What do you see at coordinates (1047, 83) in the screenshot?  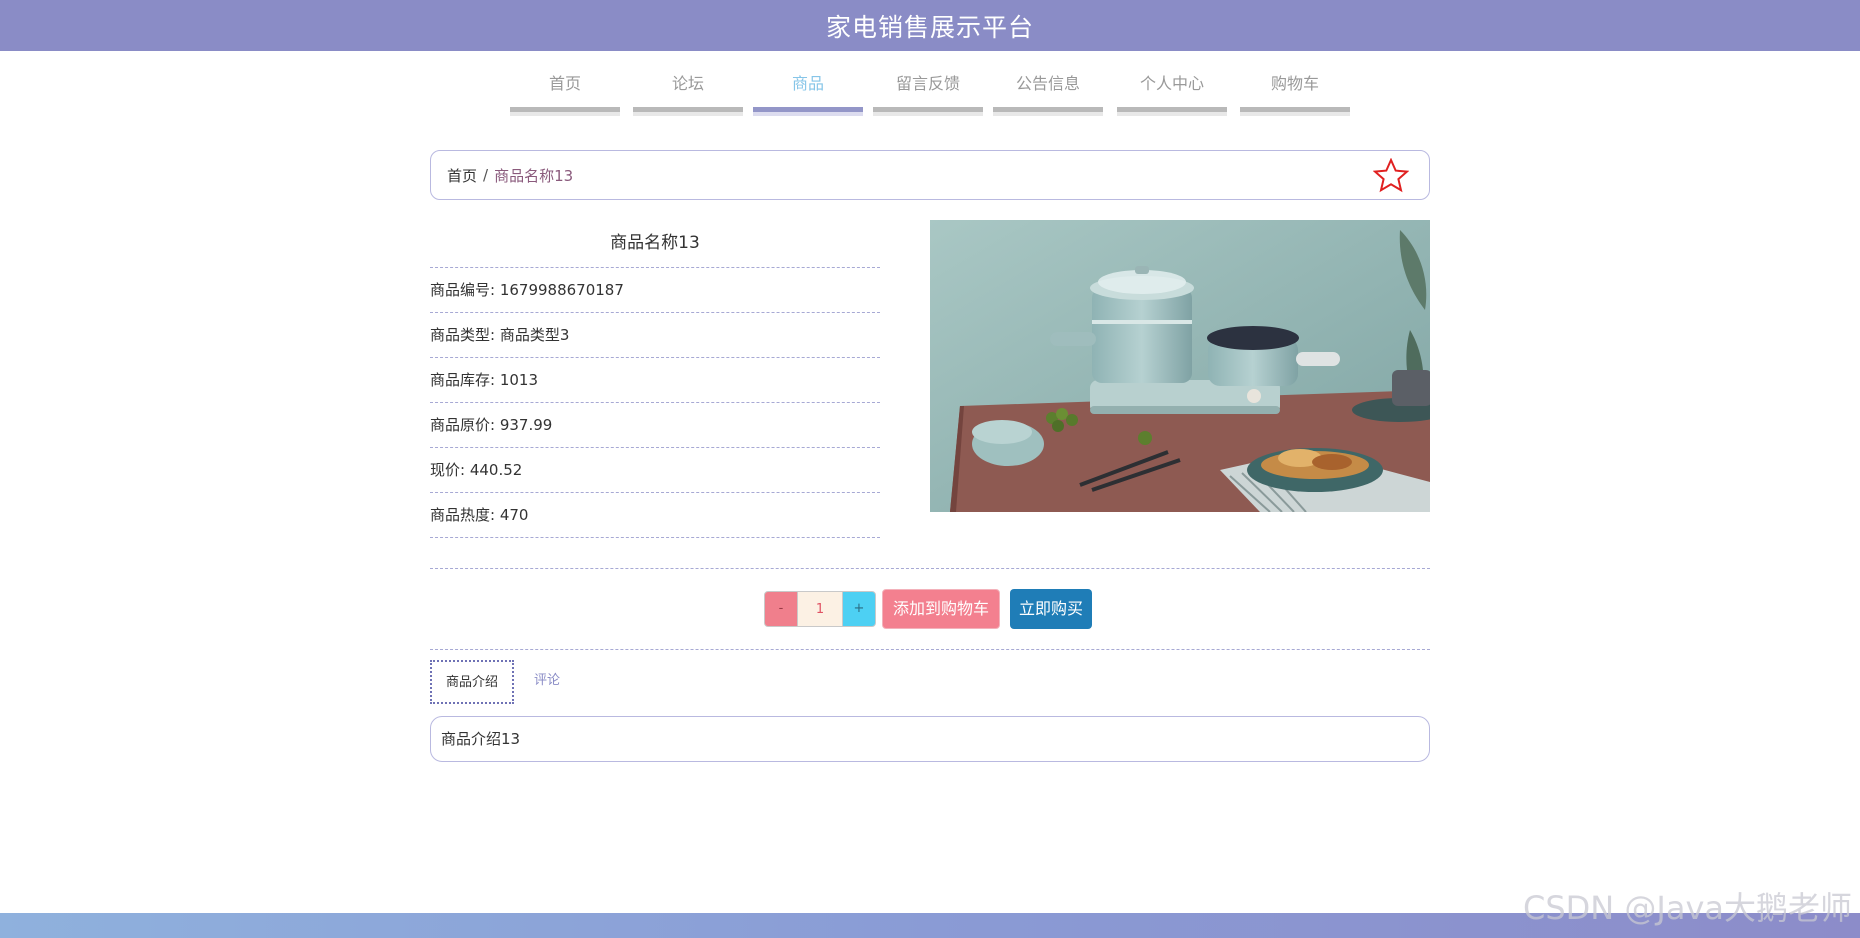 I see `nav-item-label: 公告信息` at bounding box center [1047, 83].